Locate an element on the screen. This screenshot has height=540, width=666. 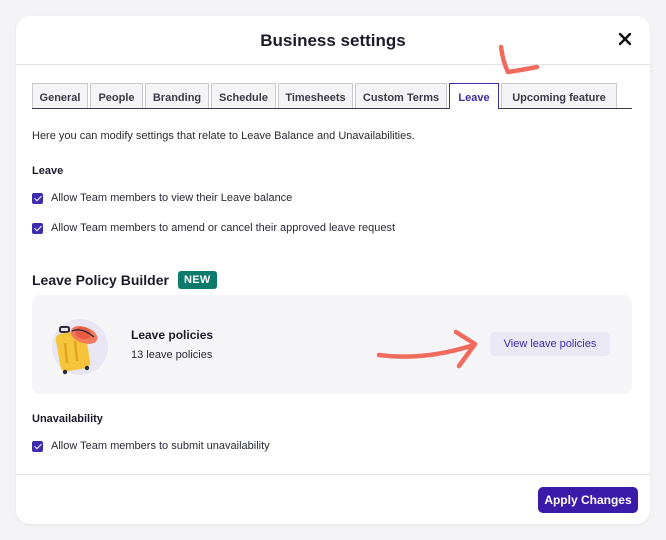
policy-count: 13 leave policies is located at coordinates (172, 355).